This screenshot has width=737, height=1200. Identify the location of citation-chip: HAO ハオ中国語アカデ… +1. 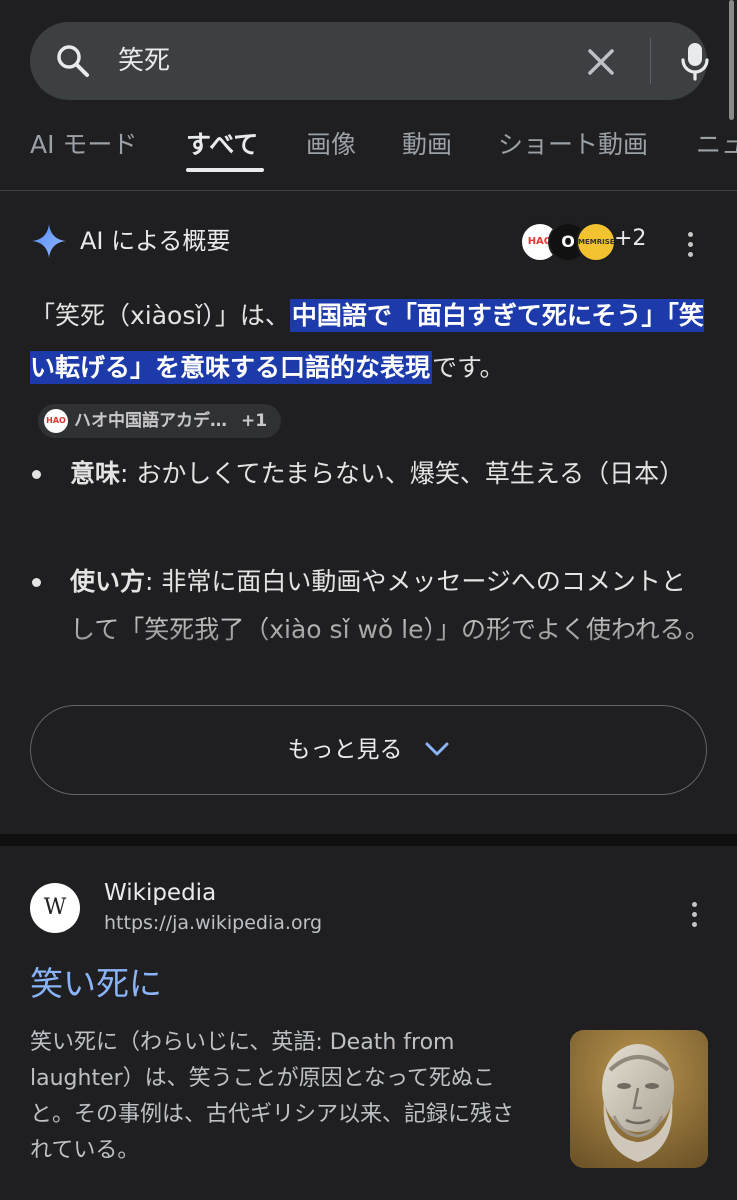
(160, 421).